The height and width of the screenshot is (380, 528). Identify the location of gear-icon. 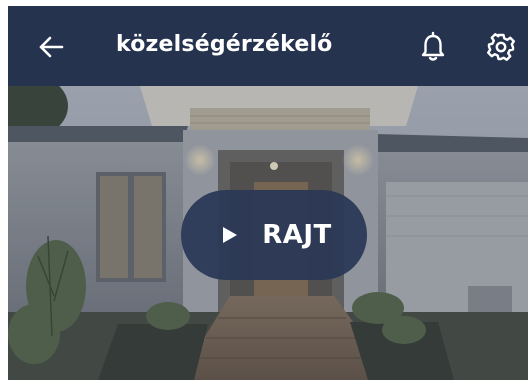
(501, 47).